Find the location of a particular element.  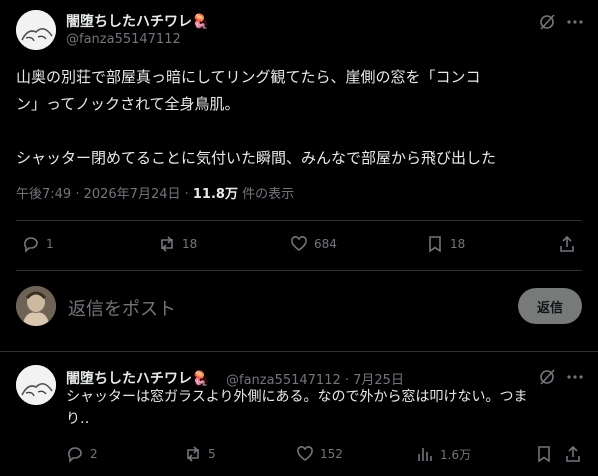

reply-button: 1 is located at coordinates (38, 244).